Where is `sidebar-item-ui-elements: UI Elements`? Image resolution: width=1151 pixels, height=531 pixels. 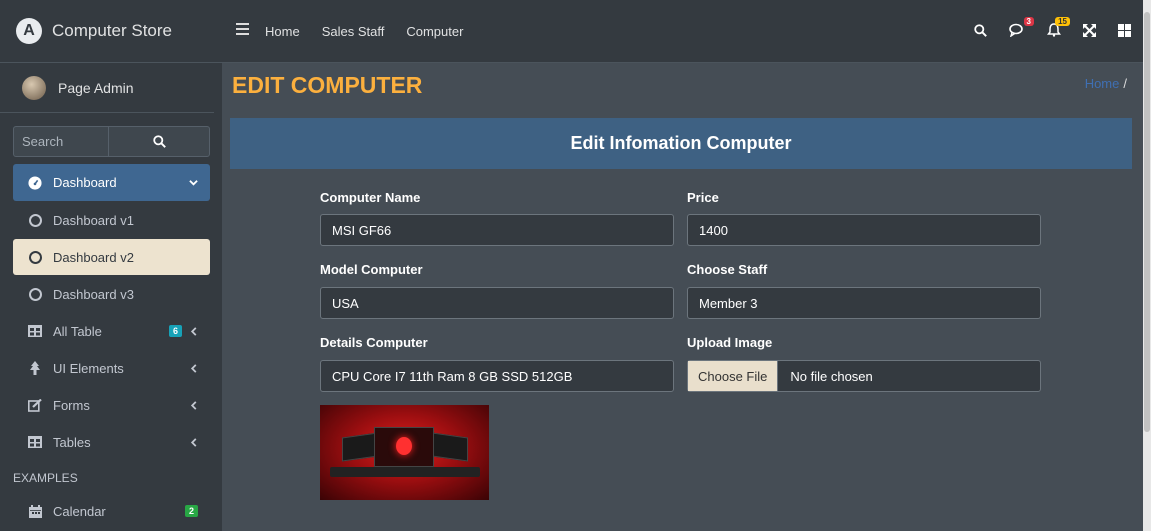 sidebar-item-ui-elements: UI Elements is located at coordinates (111, 368).